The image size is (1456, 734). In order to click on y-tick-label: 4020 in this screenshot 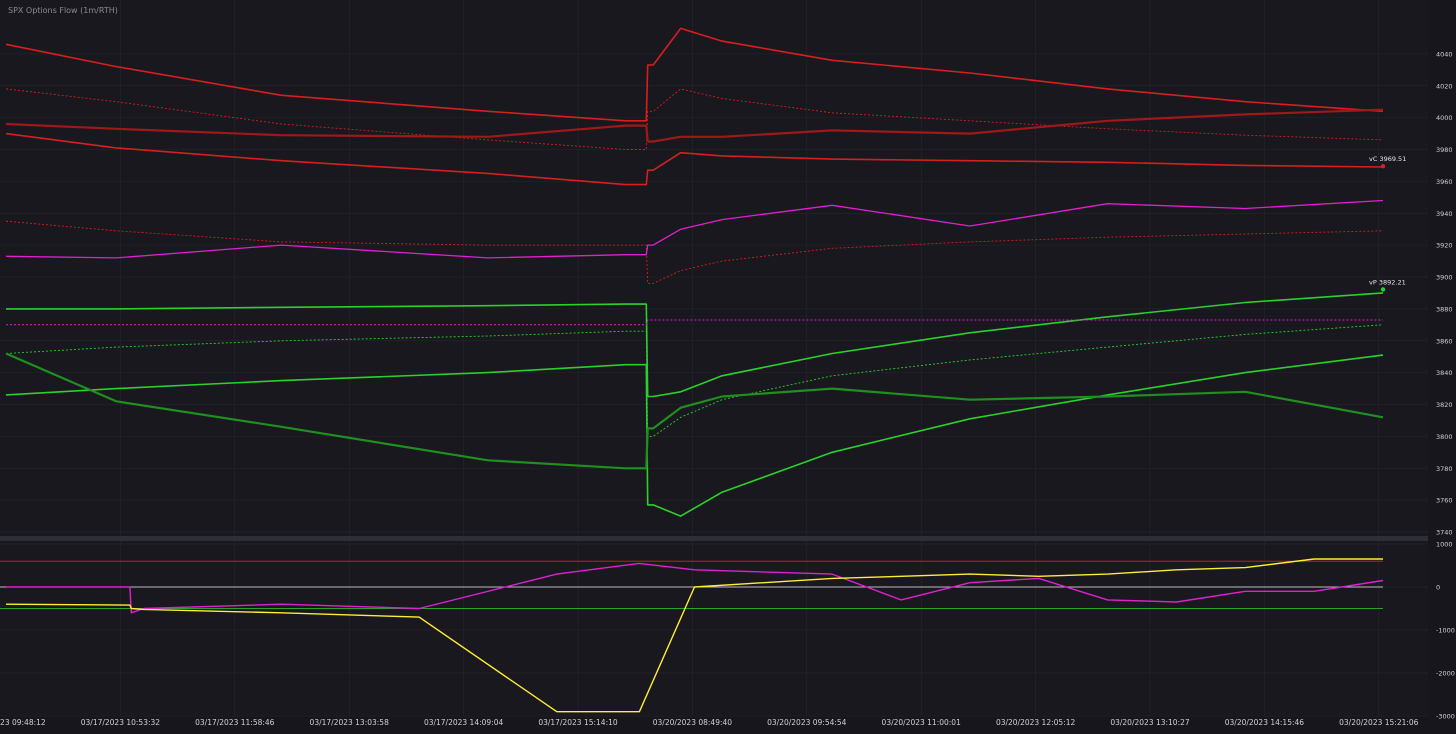, I will do `click(1444, 86)`.